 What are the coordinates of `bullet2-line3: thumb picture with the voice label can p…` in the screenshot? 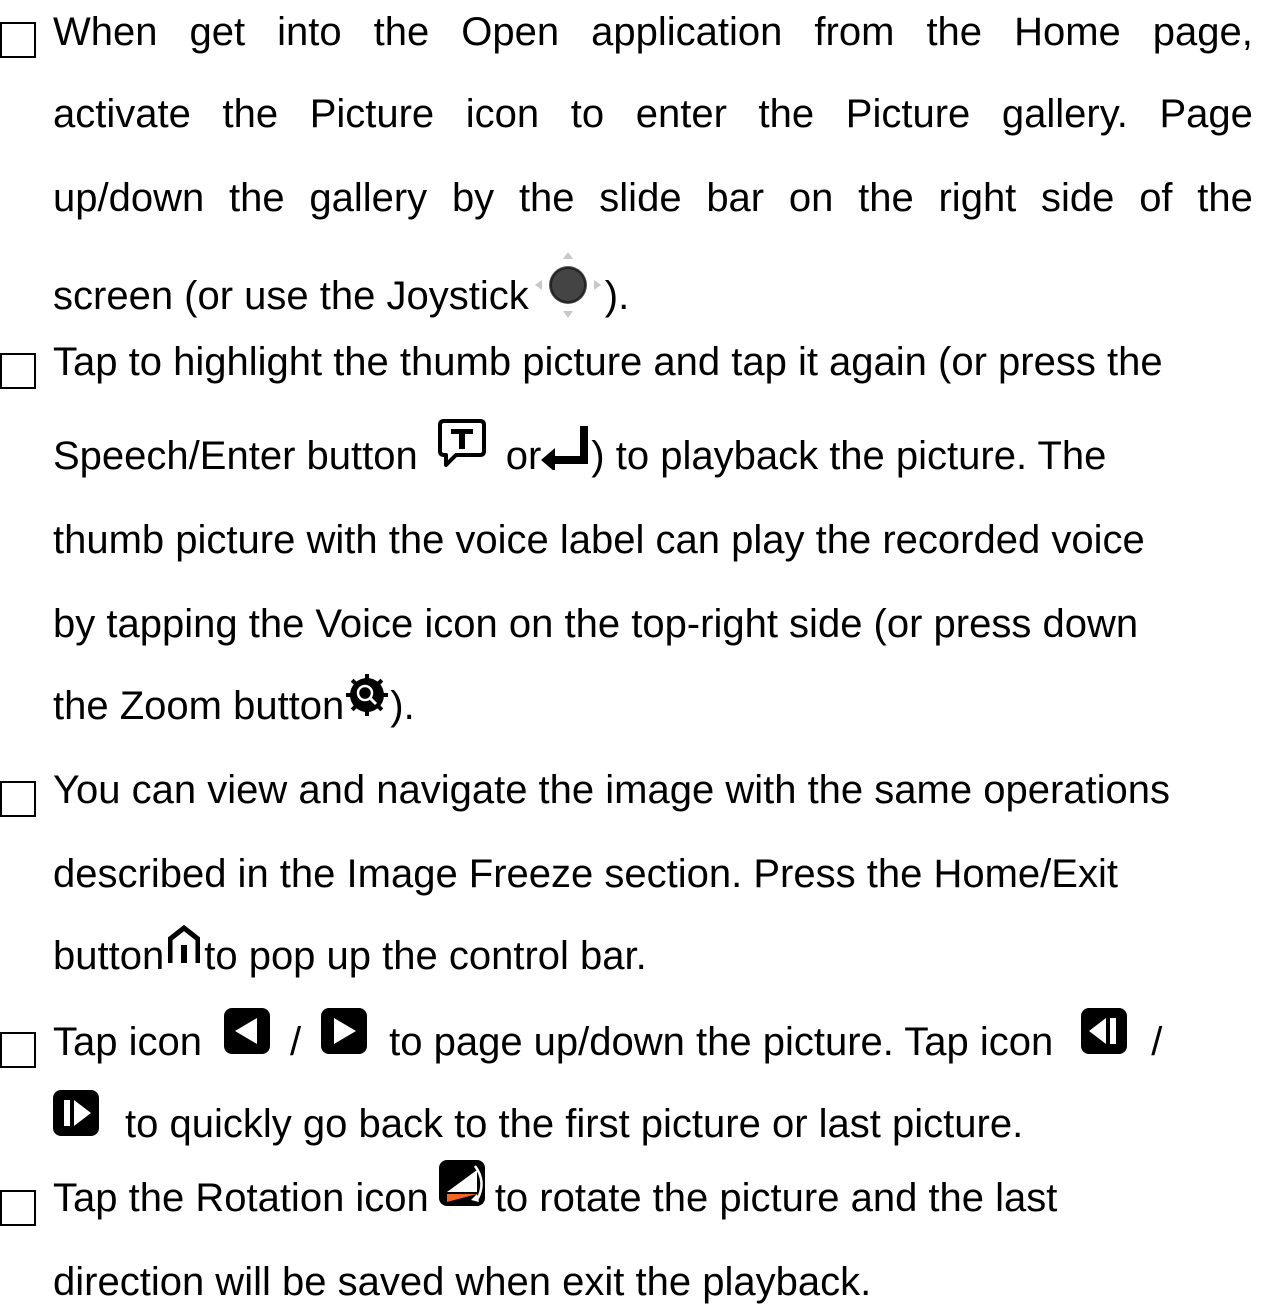 It's located at (599, 540).